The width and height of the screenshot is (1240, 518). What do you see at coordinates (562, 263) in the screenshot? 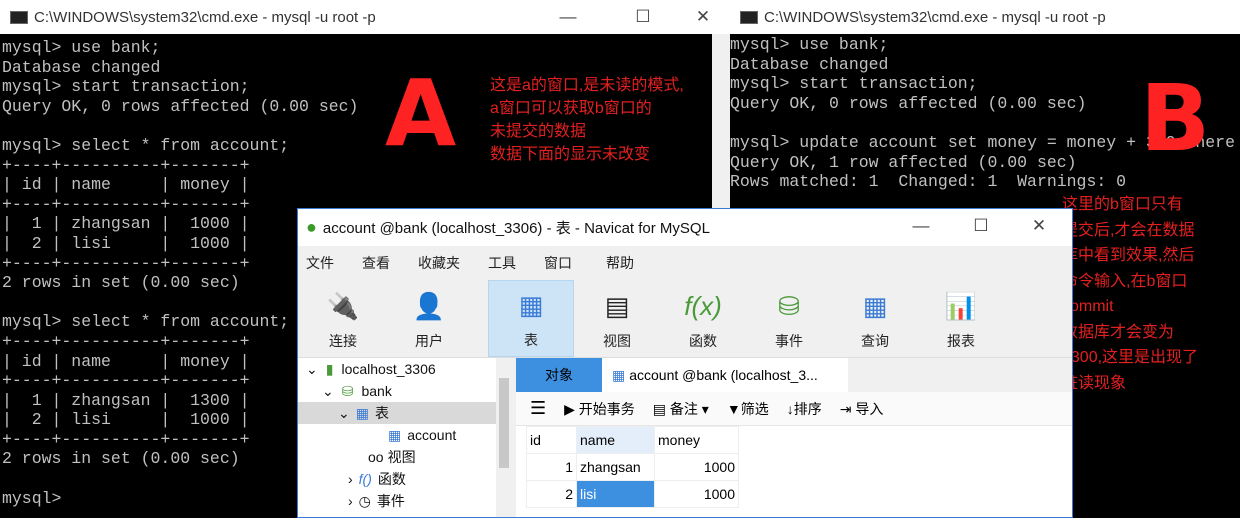
I see `menu-window: 窗口` at bounding box center [562, 263].